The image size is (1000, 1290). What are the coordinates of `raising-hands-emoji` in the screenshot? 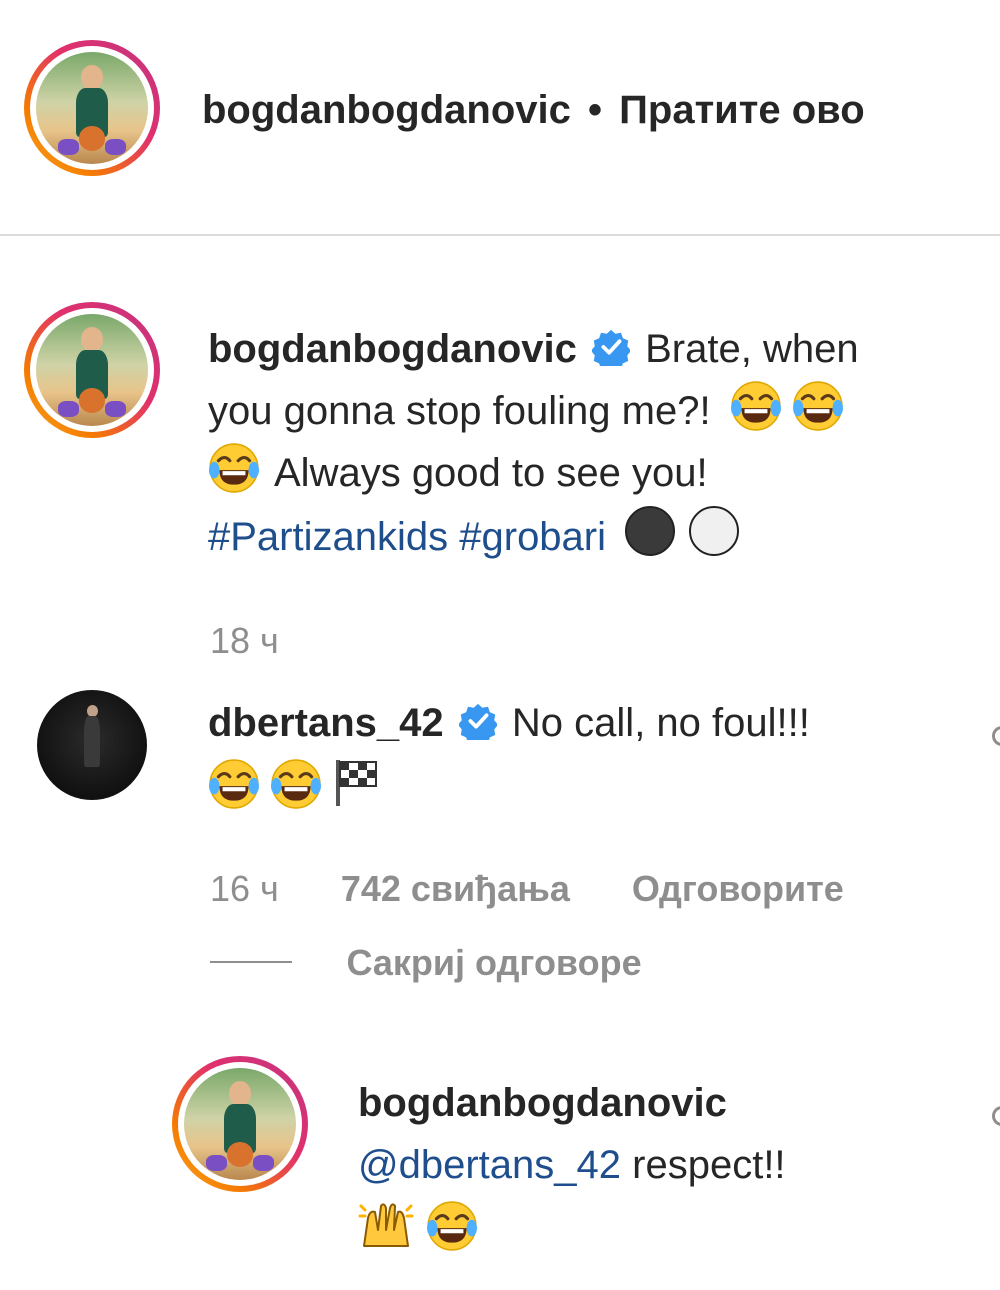 It's located at (386, 1225).